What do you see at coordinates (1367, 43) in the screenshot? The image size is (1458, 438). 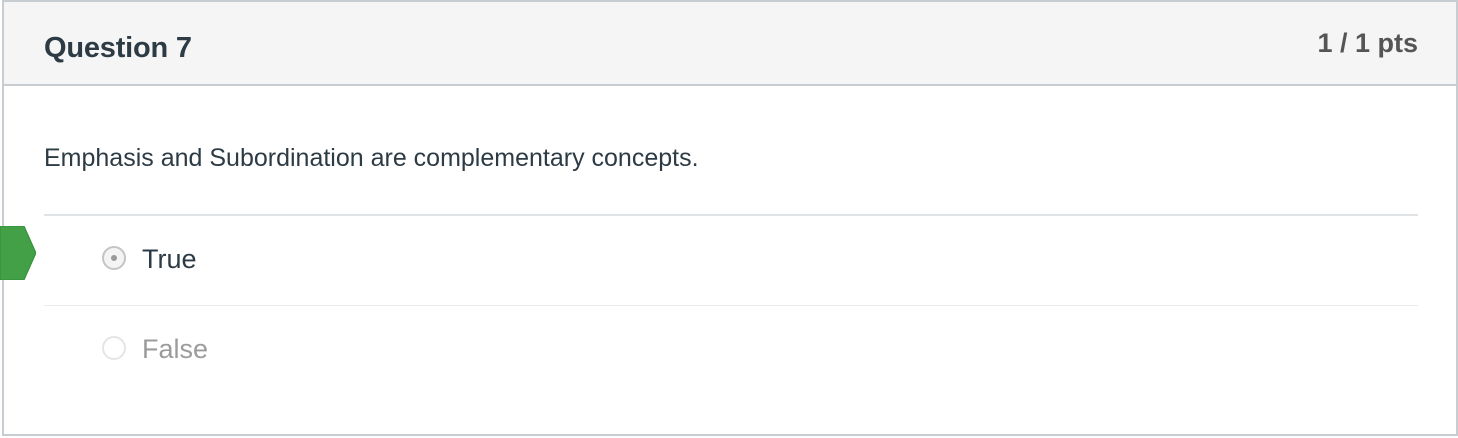 I see `question-points: 1 / 1 pts` at bounding box center [1367, 43].